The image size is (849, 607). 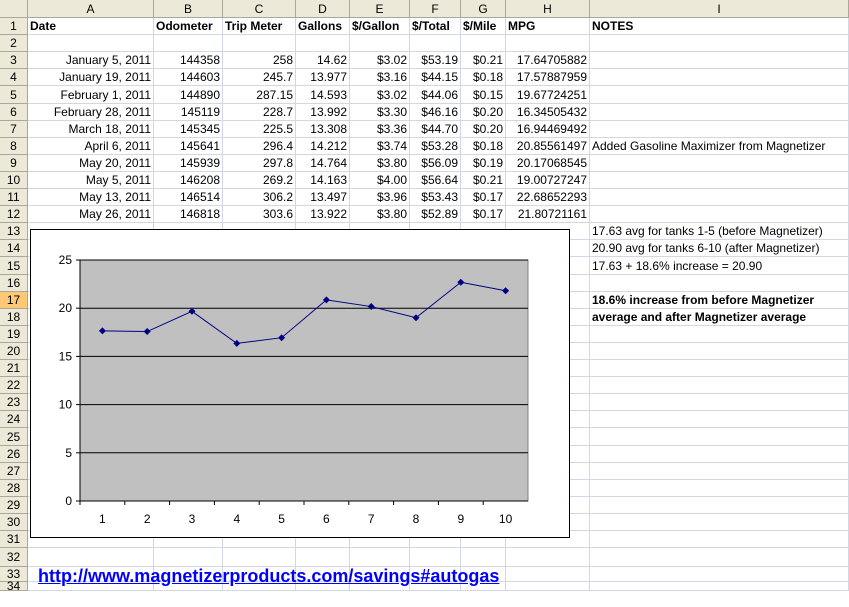 I want to click on note-summary-line1: 18.6% increase from before Magnetizer, so click(x=719, y=300).